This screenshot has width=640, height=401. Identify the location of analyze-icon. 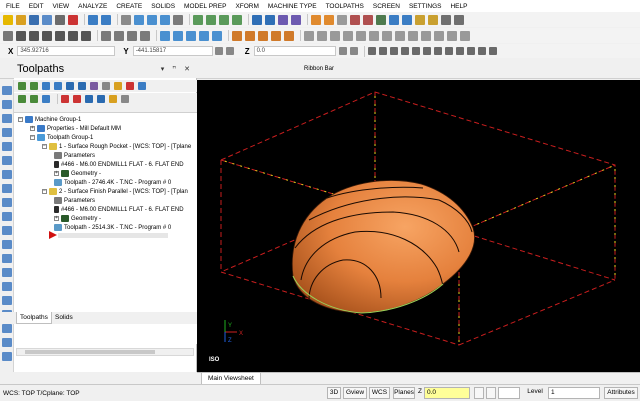
(394, 19).